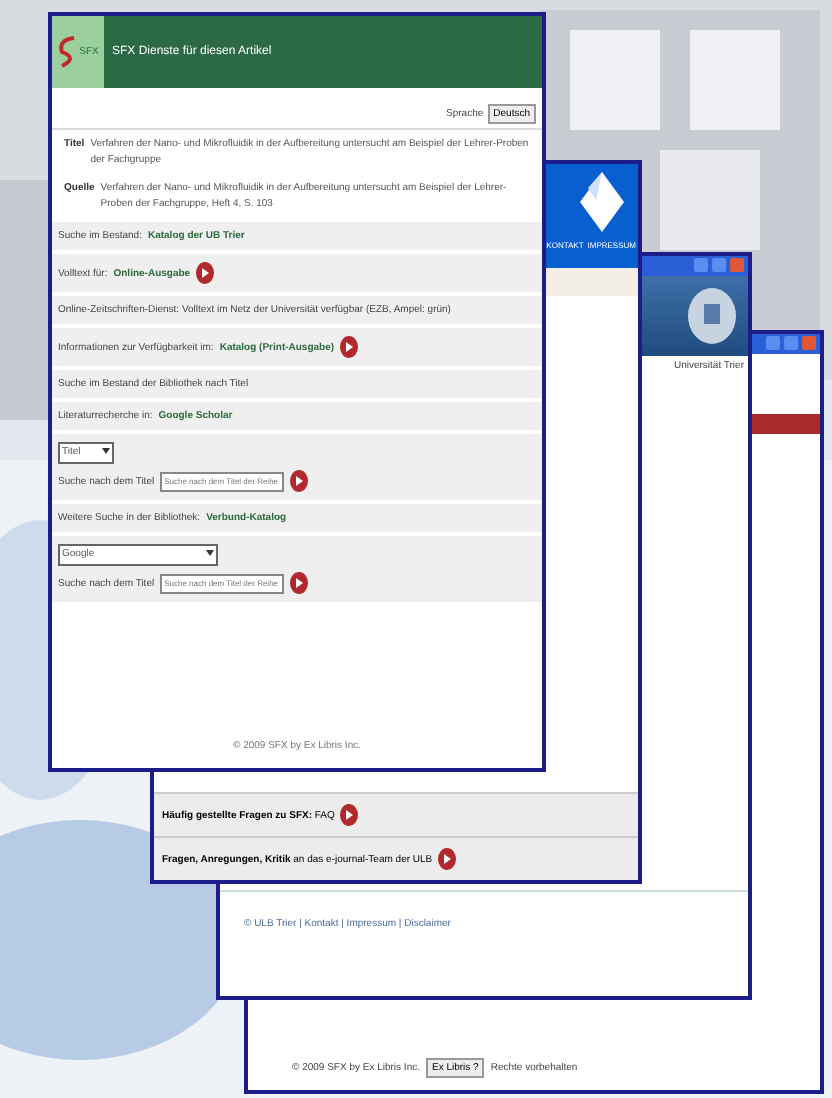  What do you see at coordinates (712, 316) in the screenshot?
I see `seal-icon` at bounding box center [712, 316].